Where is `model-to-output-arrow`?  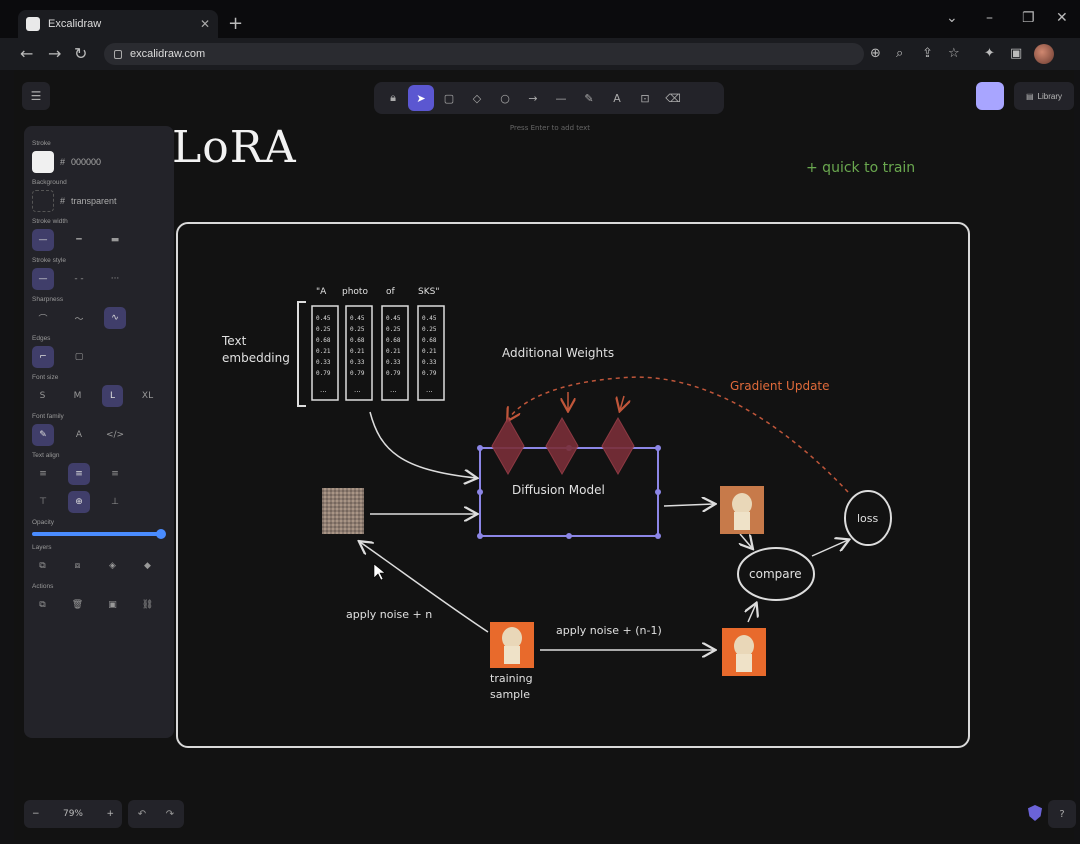 model-to-output-arrow is located at coordinates (688, 505).